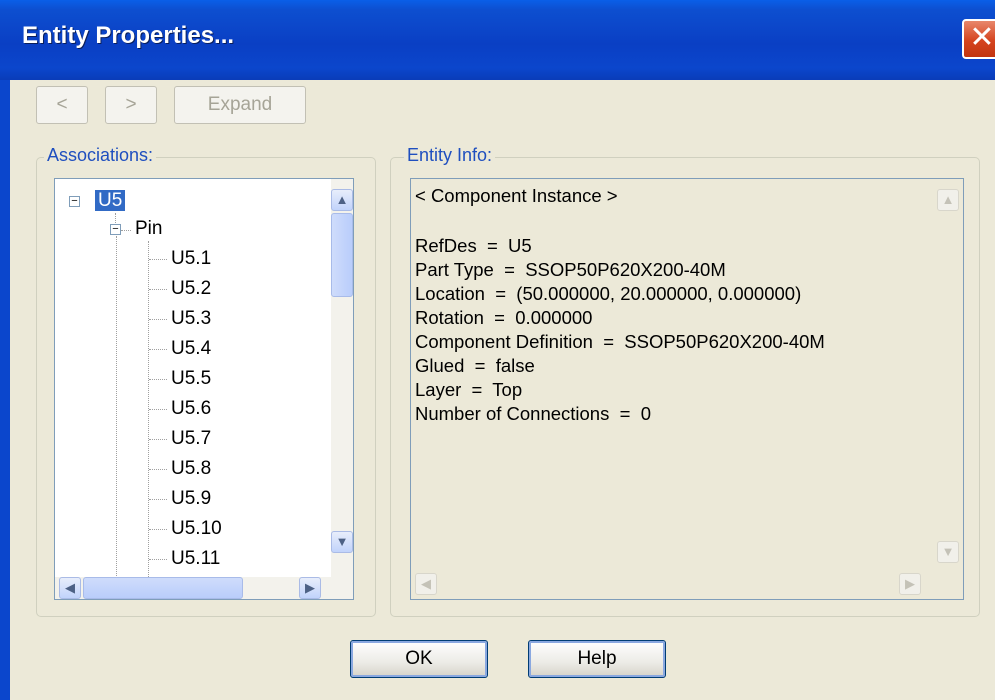 Image resolution: width=995 pixels, height=700 pixels. What do you see at coordinates (516, 195) in the screenshot?
I see `info-line: < Component Instance >` at bounding box center [516, 195].